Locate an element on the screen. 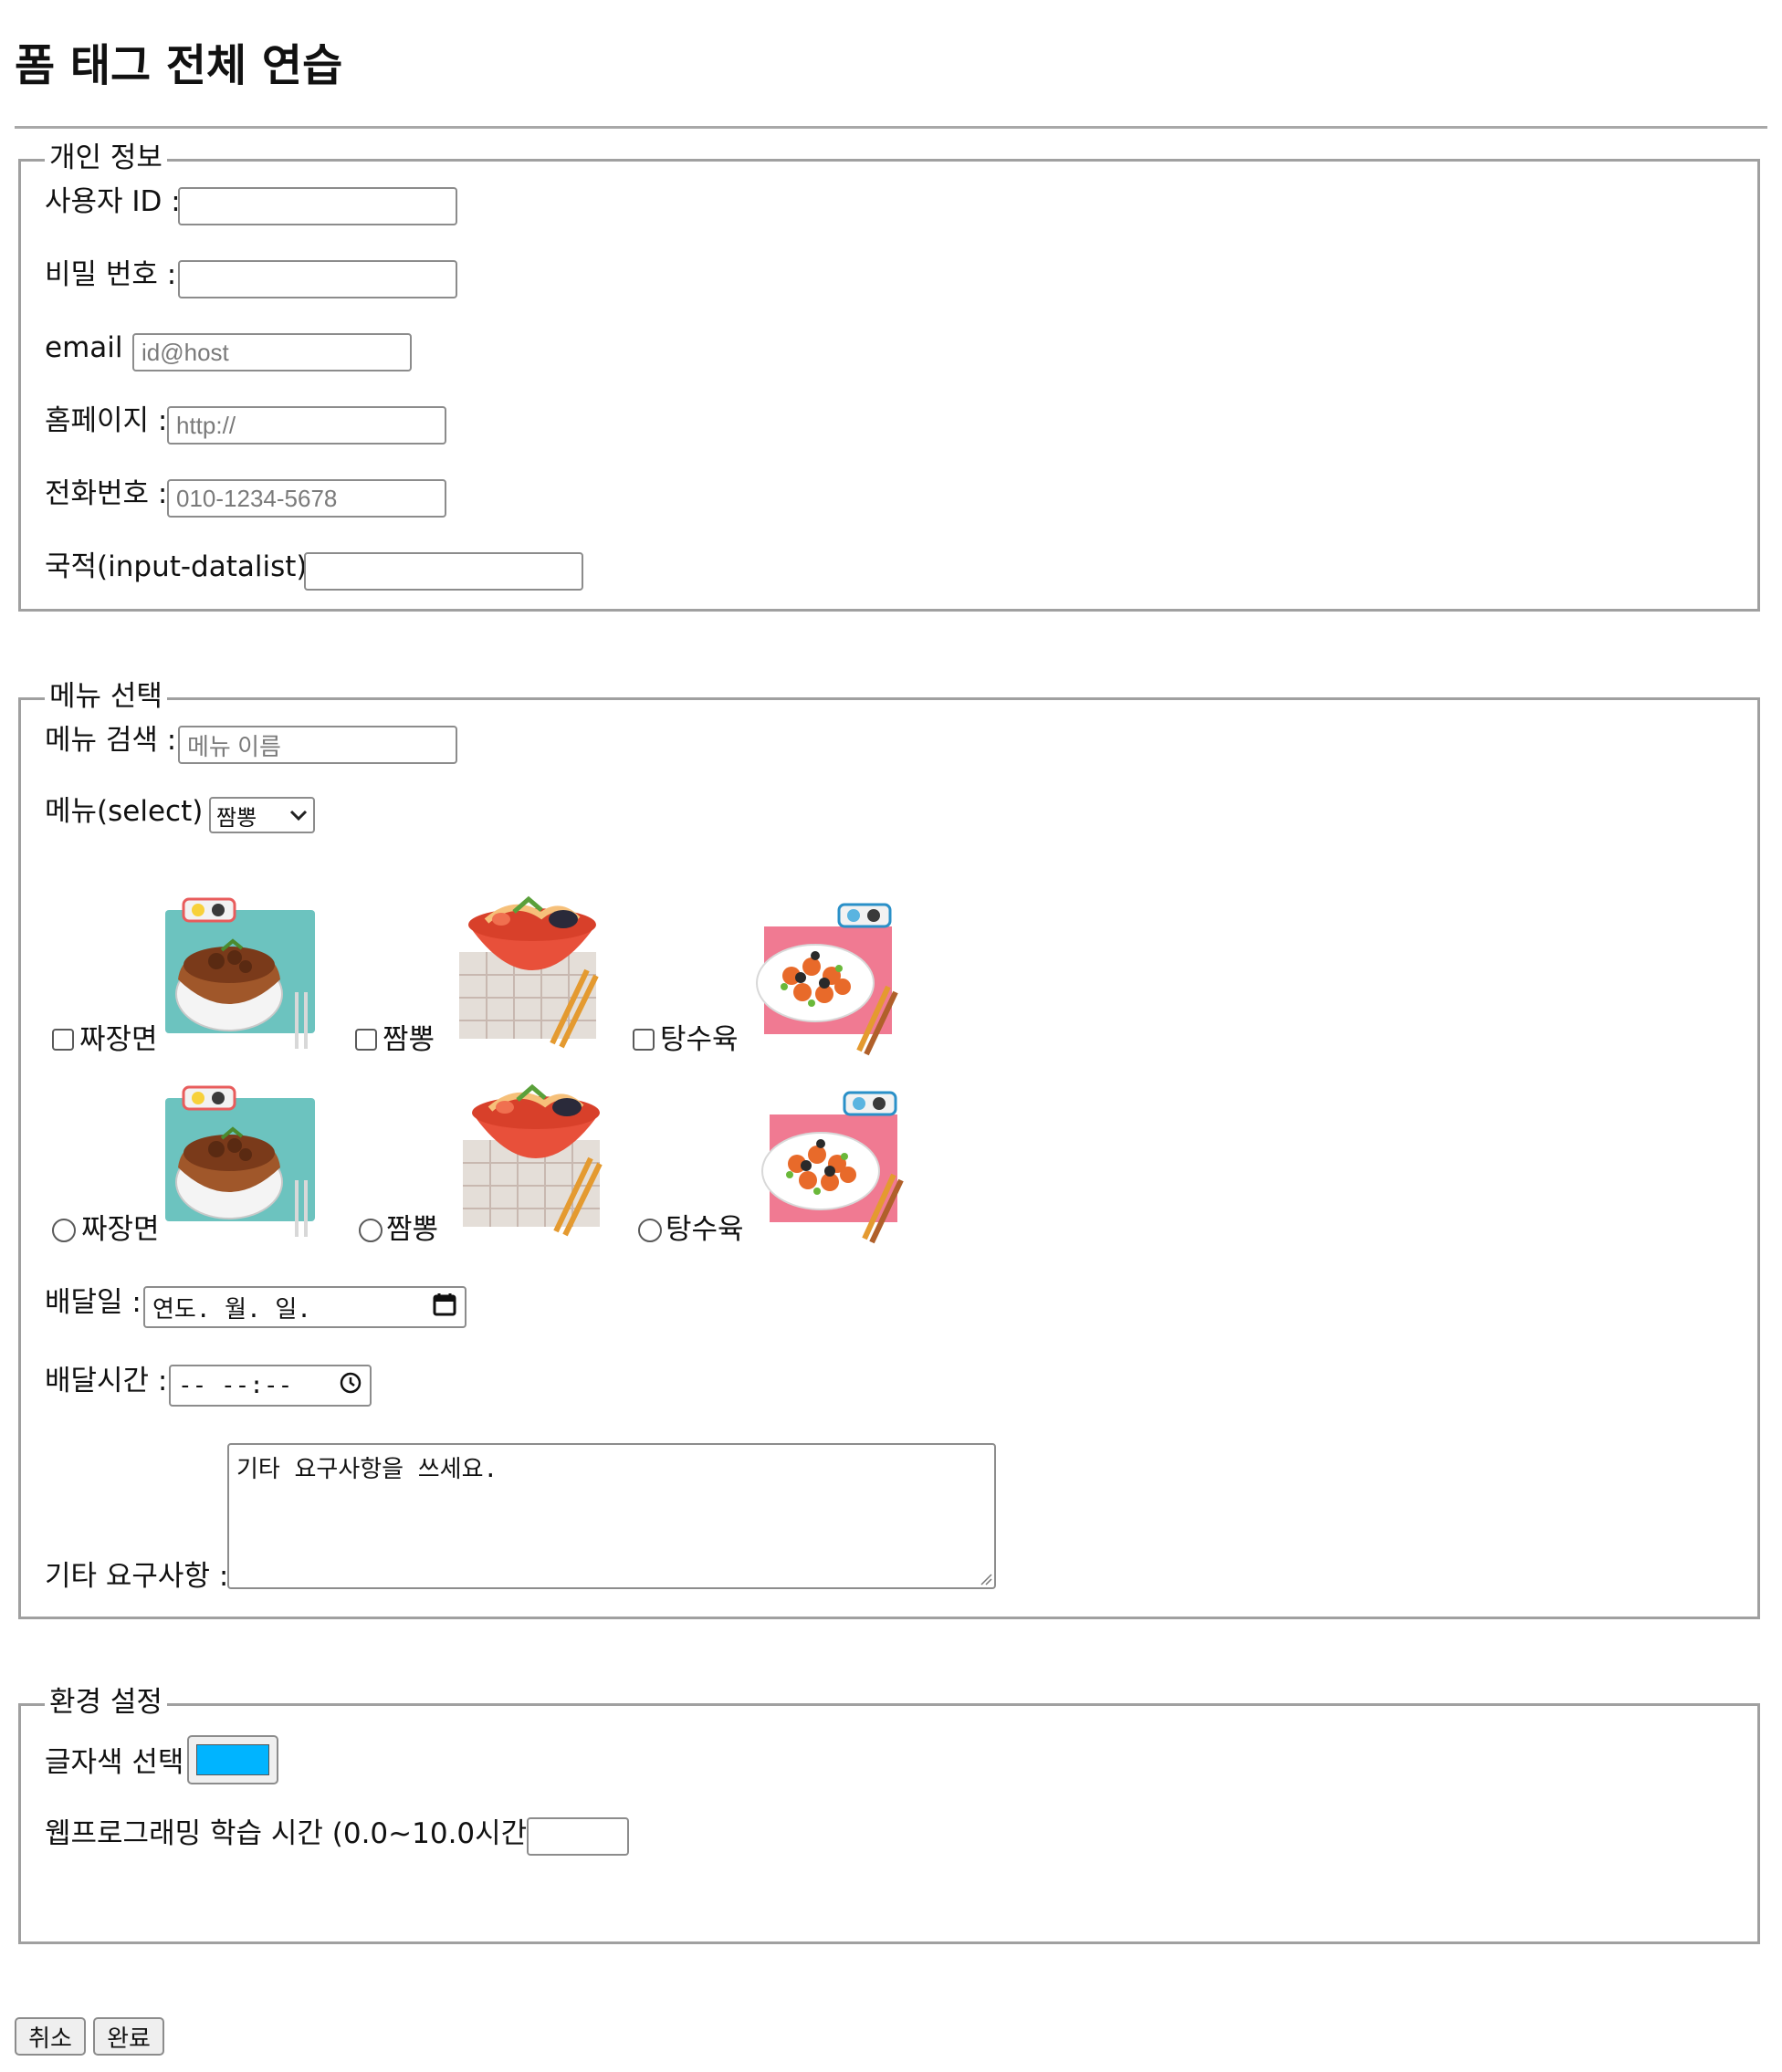 This screenshot has height=2072, width=1782. checkbox-jjajang is located at coordinates (63, 1040).